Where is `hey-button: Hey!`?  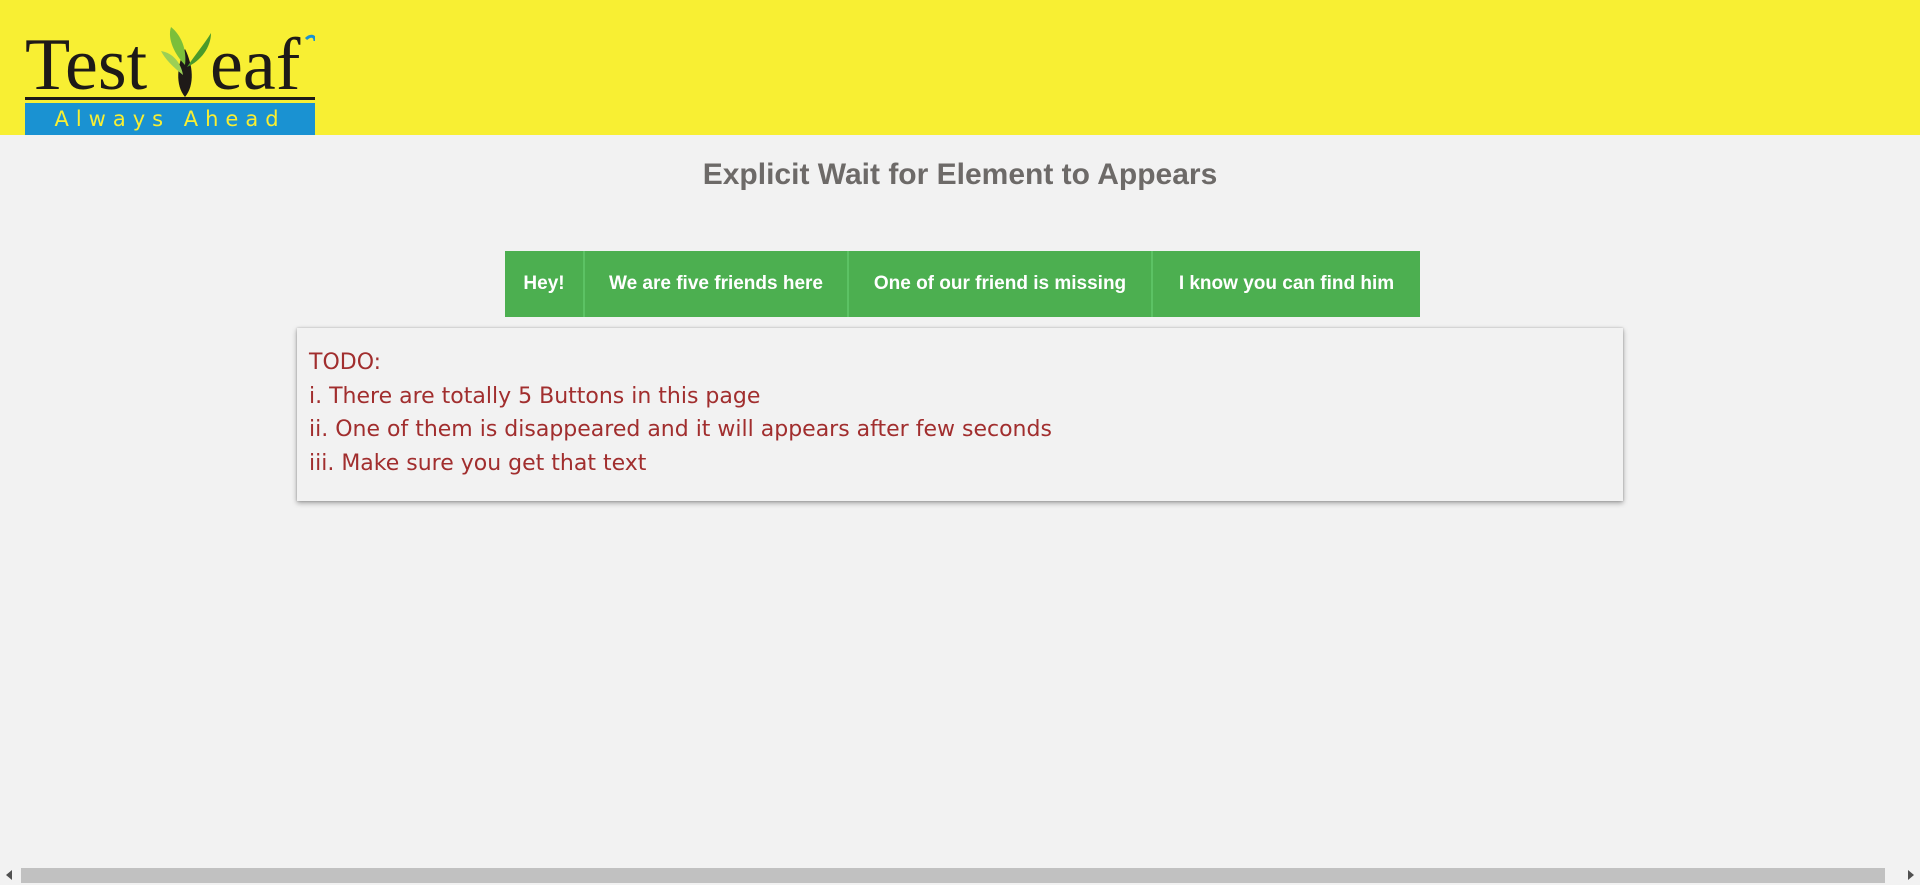 hey-button: Hey! is located at coordinates (545, 284).